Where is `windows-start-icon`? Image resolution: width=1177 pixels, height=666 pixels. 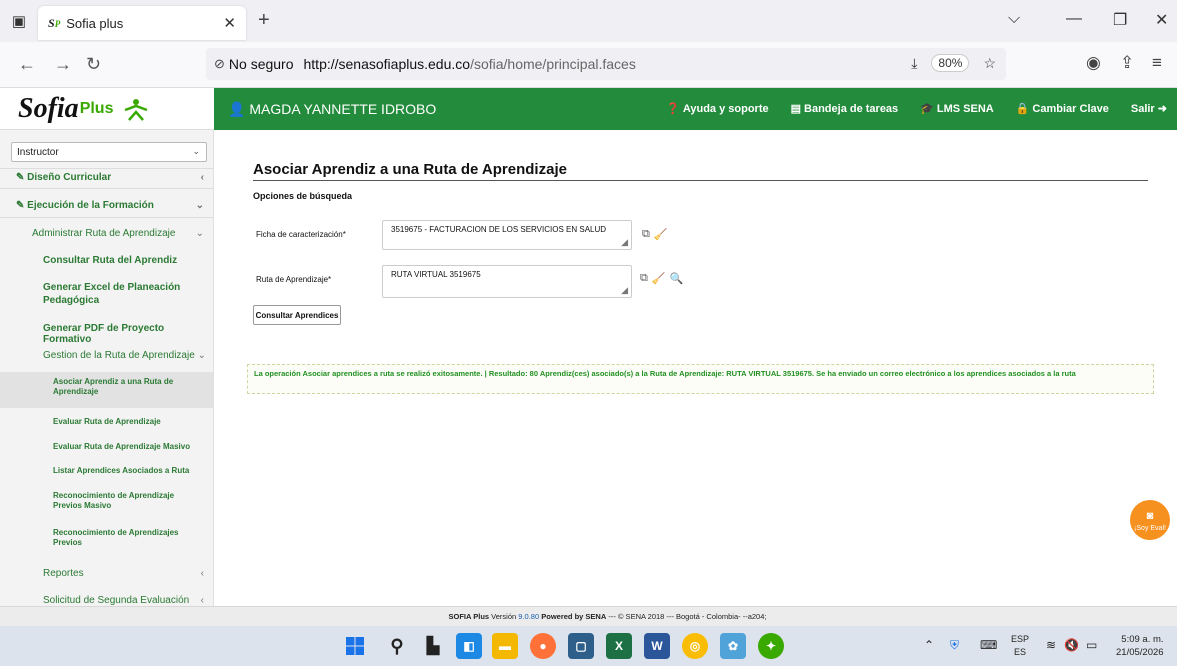 windows-start-icon is located at coordinates (355, 646).